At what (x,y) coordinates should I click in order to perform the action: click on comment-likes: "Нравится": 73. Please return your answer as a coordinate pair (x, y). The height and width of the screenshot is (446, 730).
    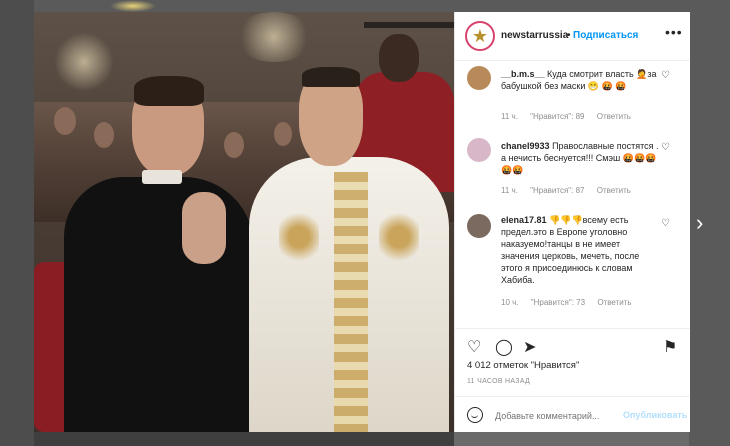
    Looking at the image, I should click on (558, 302).